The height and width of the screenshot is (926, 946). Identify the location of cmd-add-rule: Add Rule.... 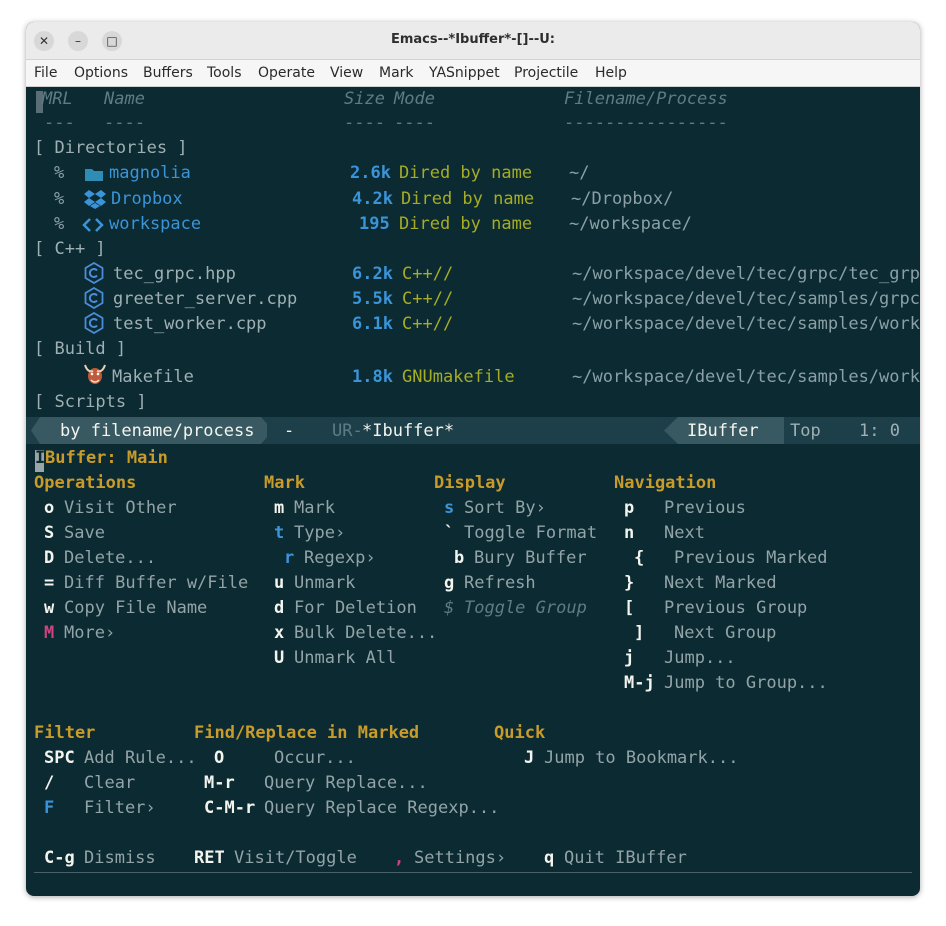
(140, 758).